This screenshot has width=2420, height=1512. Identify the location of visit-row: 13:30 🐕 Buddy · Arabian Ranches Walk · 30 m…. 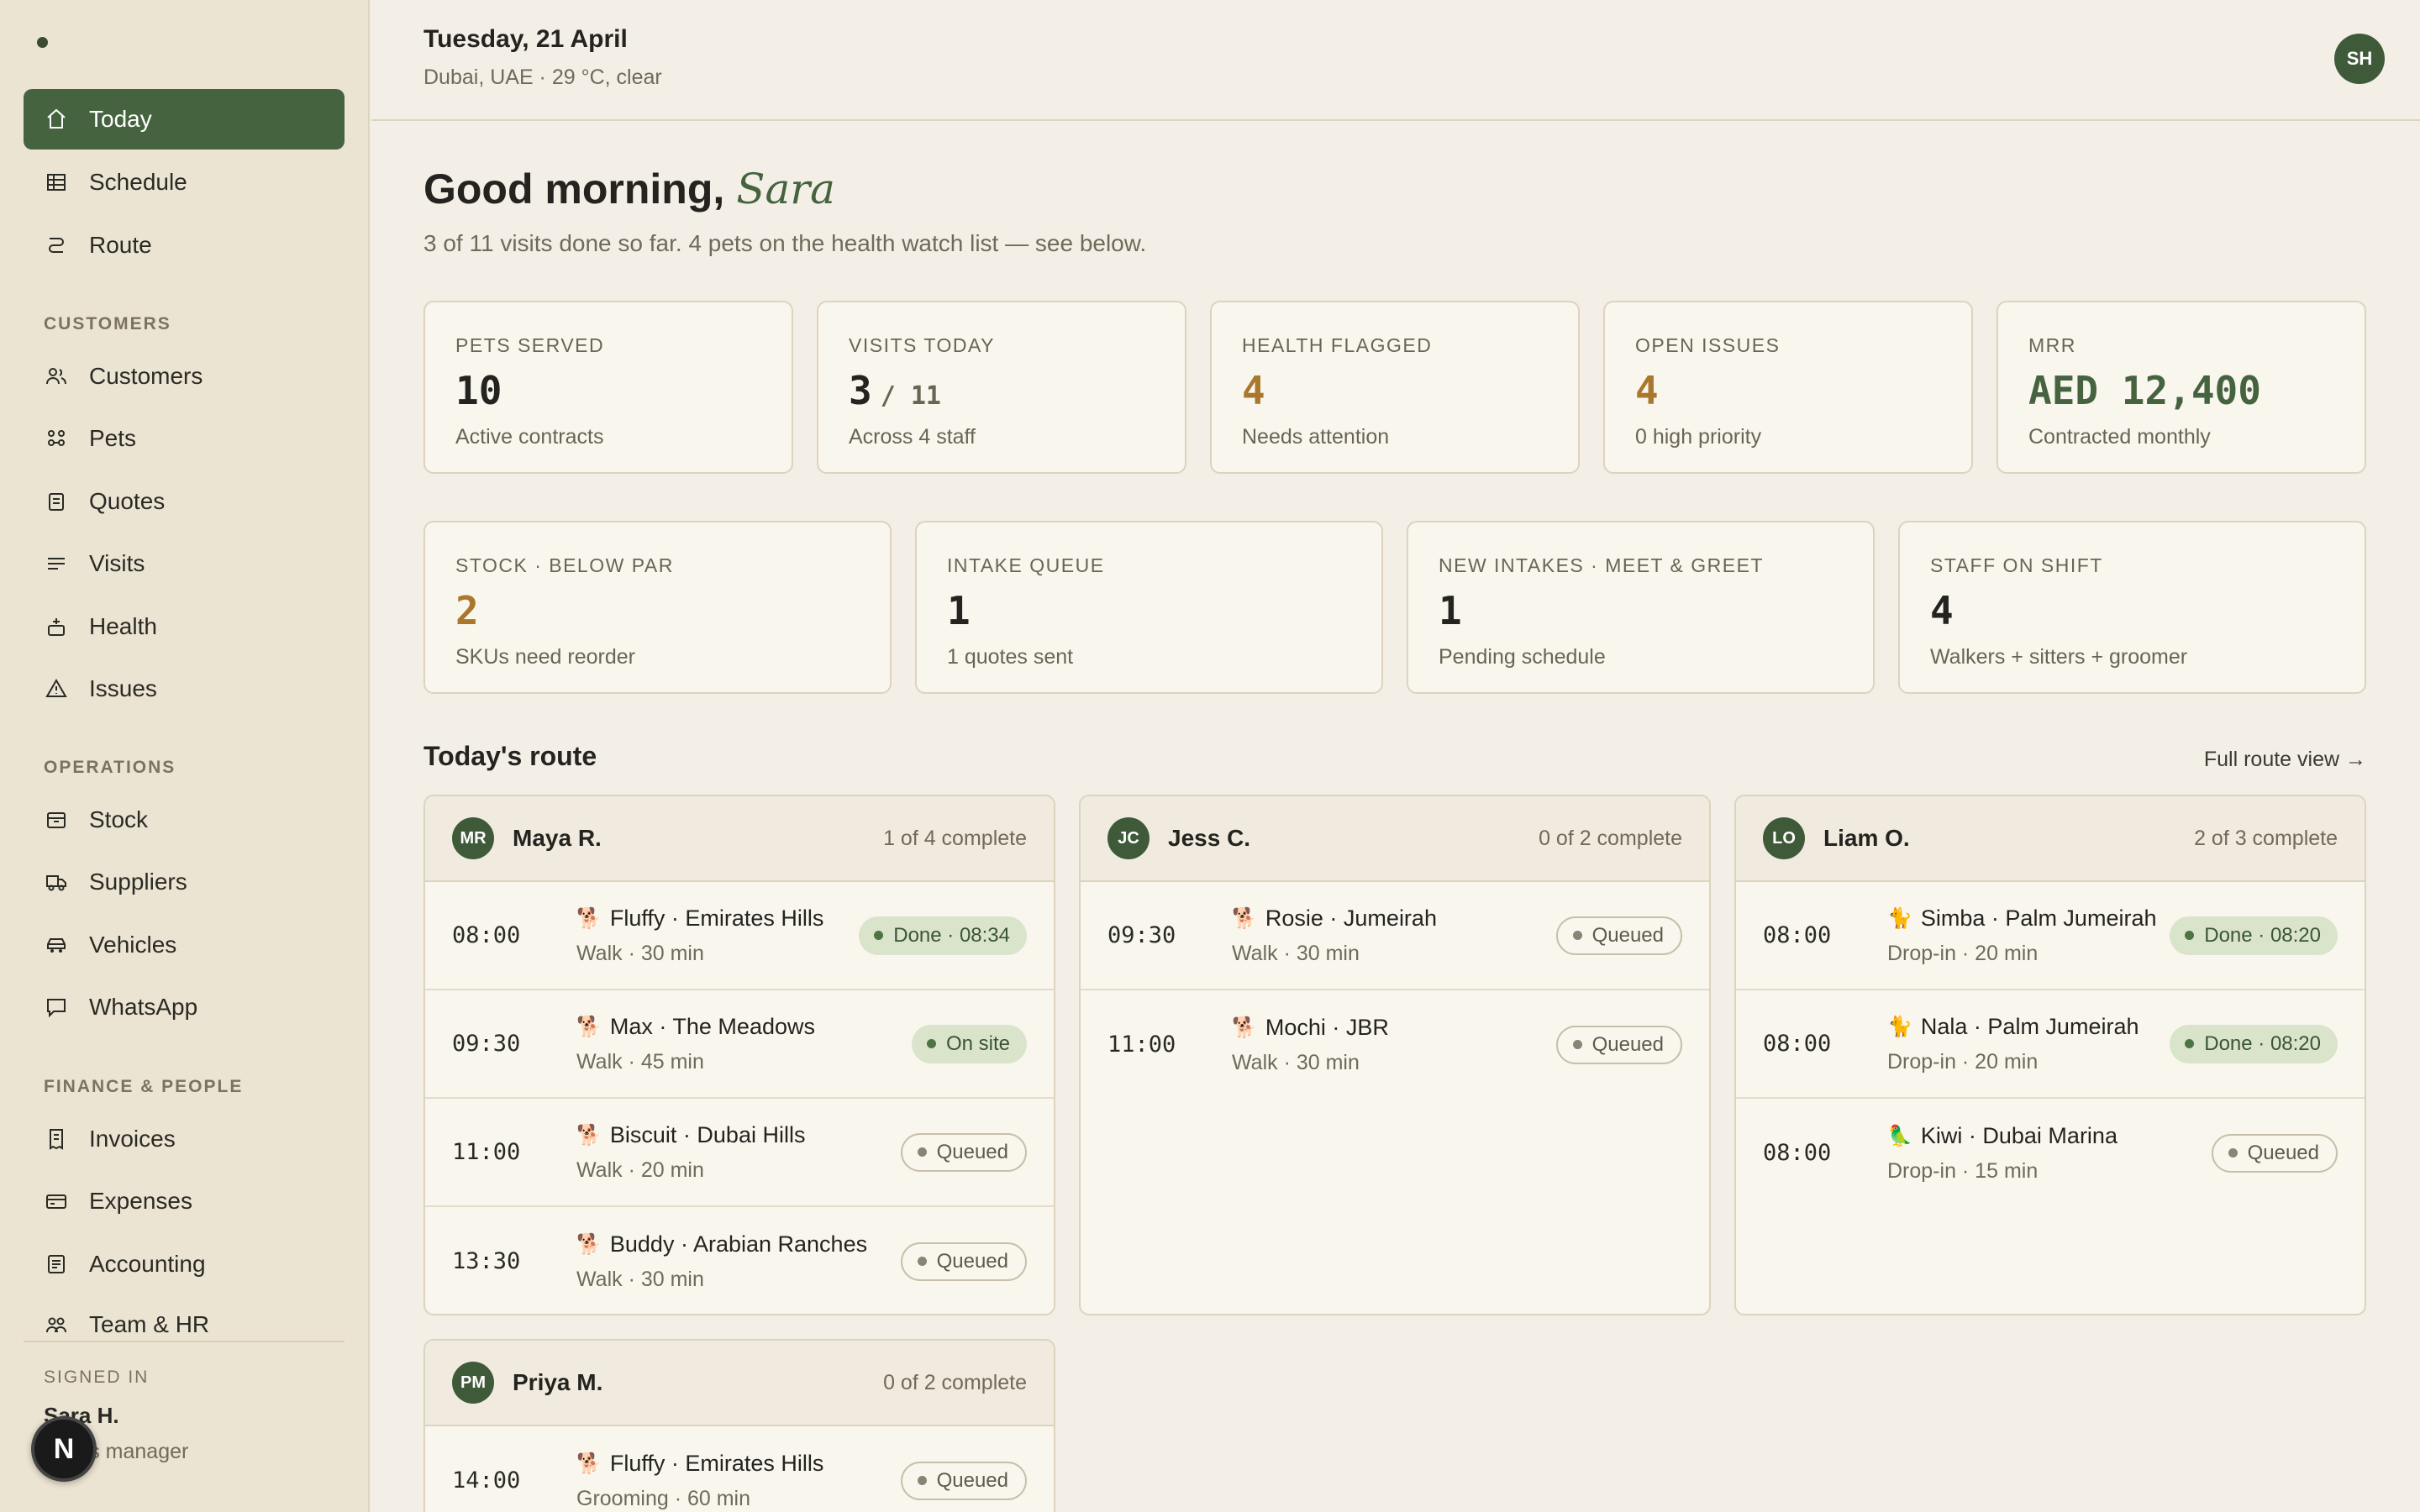
(739, 1260).